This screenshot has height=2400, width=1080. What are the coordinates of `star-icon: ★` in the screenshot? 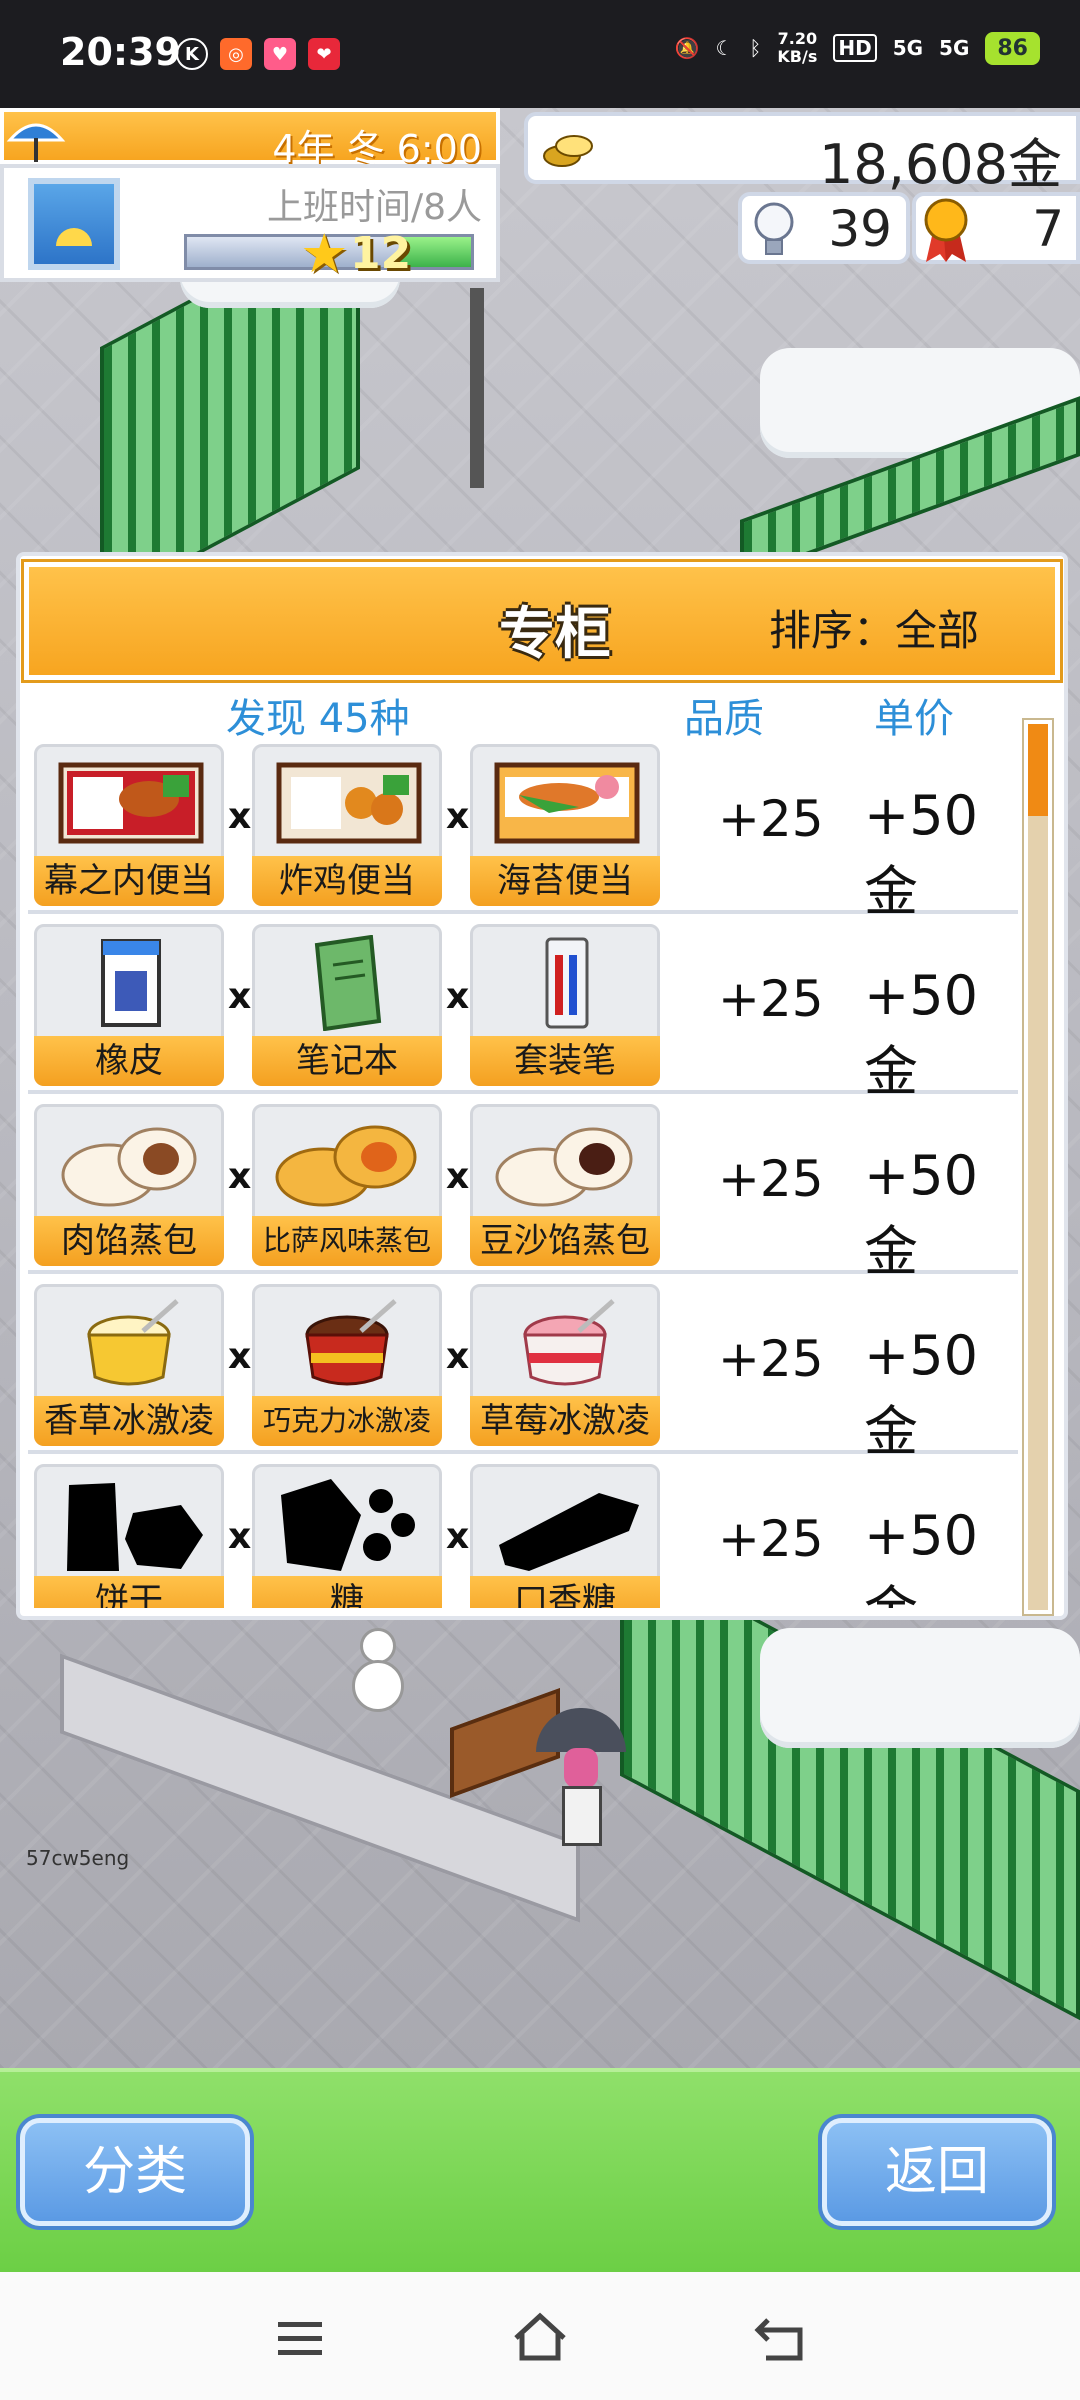 It's located at (324, 253).